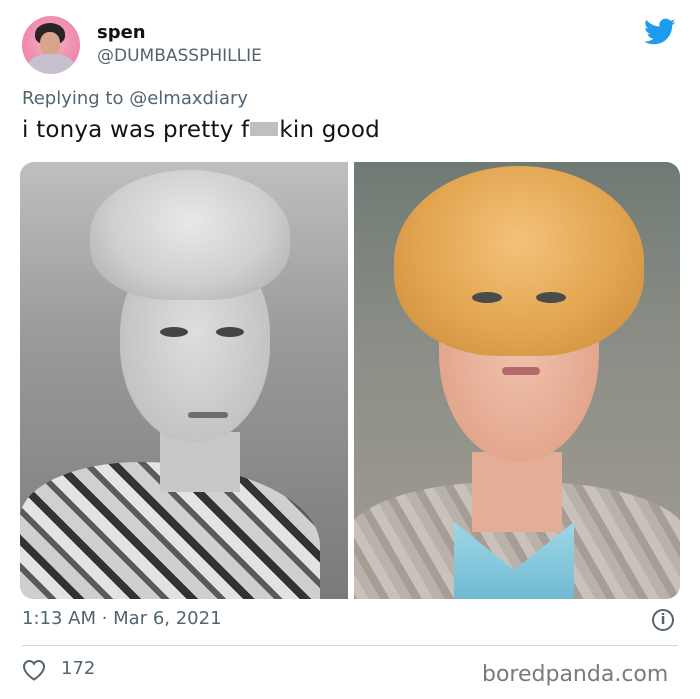 Image resolution: width=700 pixels, height=699 pixels. Describe the element at coordinates (78, 668) in the screenshot. I see `like-count: 172` at that location.